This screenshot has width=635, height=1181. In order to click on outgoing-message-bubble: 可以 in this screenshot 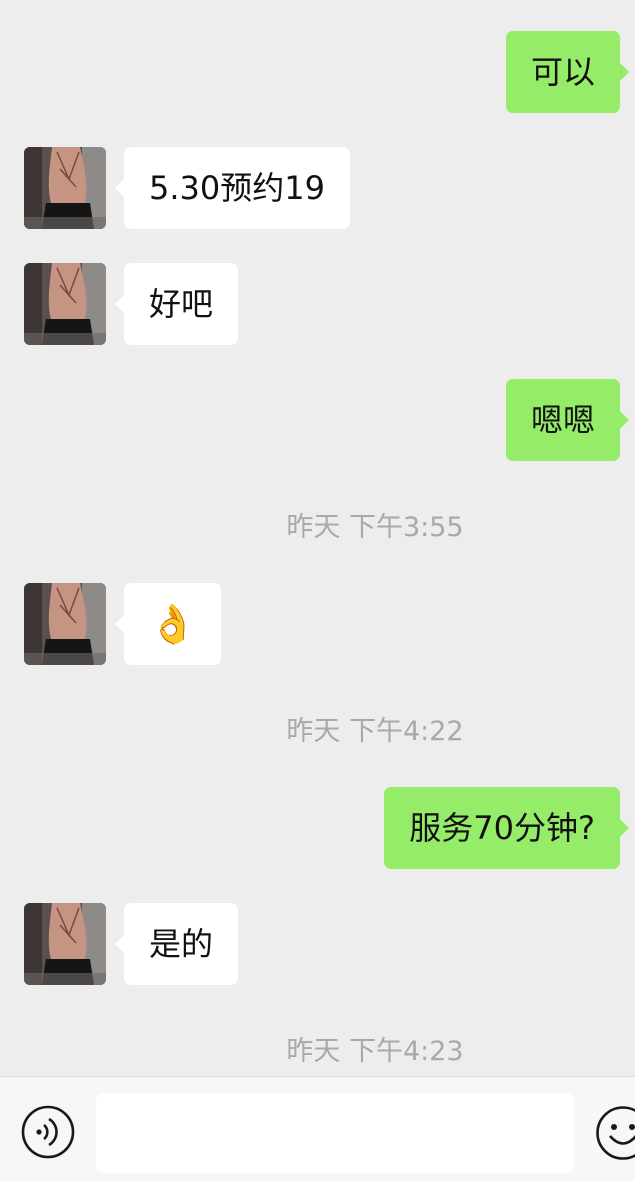, I will do `click(567, 72)`.